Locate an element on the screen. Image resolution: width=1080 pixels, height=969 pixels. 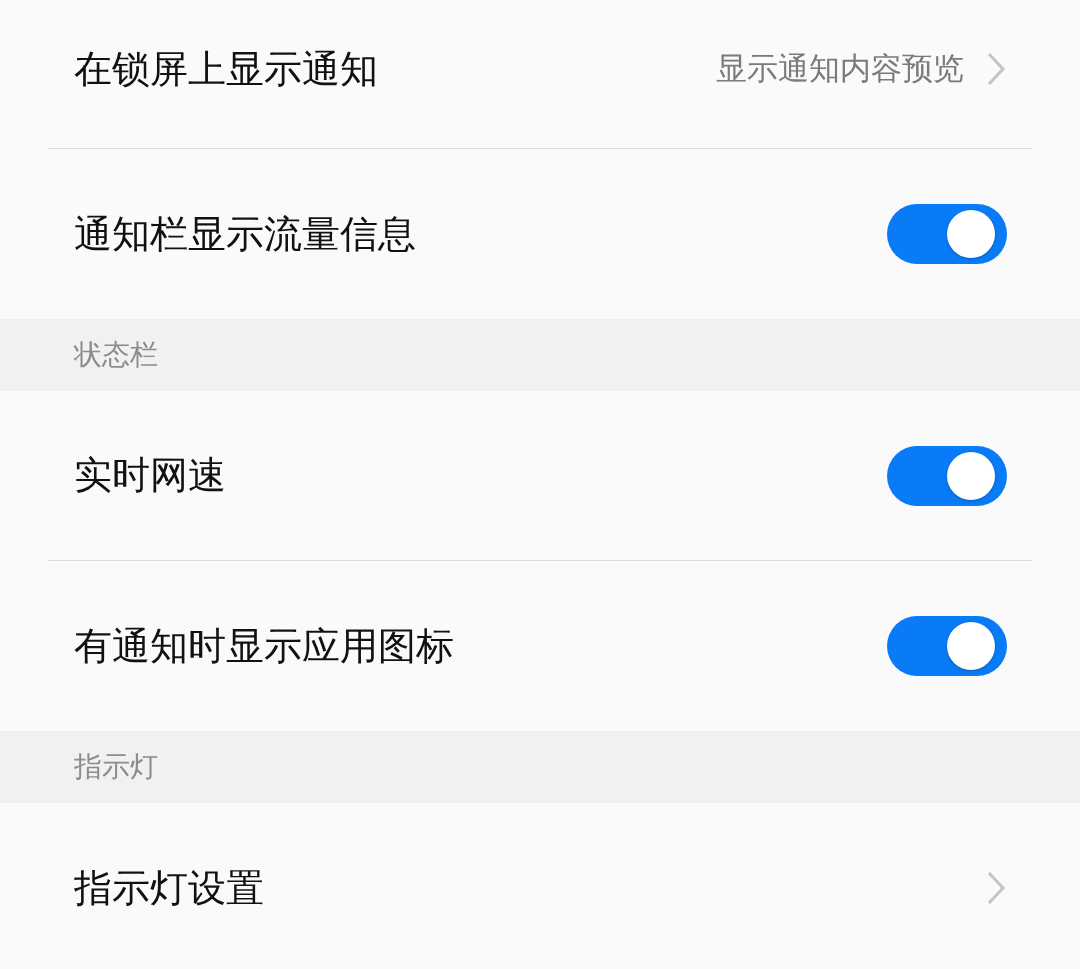
setting-label: 实时网速 is located at coordinates (150, 475).